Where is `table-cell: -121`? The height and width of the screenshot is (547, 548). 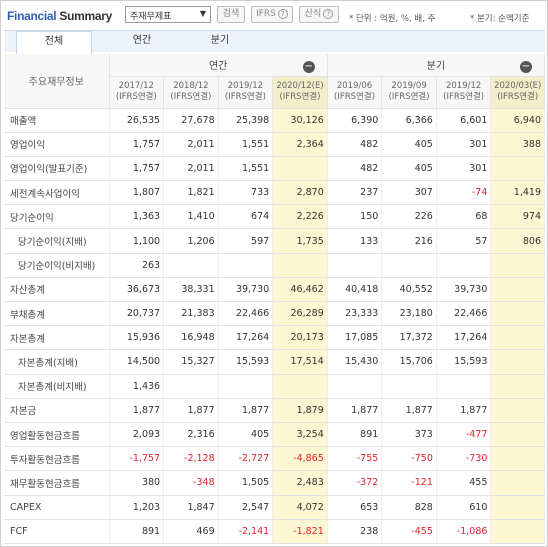 table-cell: -121 is located at coordinates (409, 483).